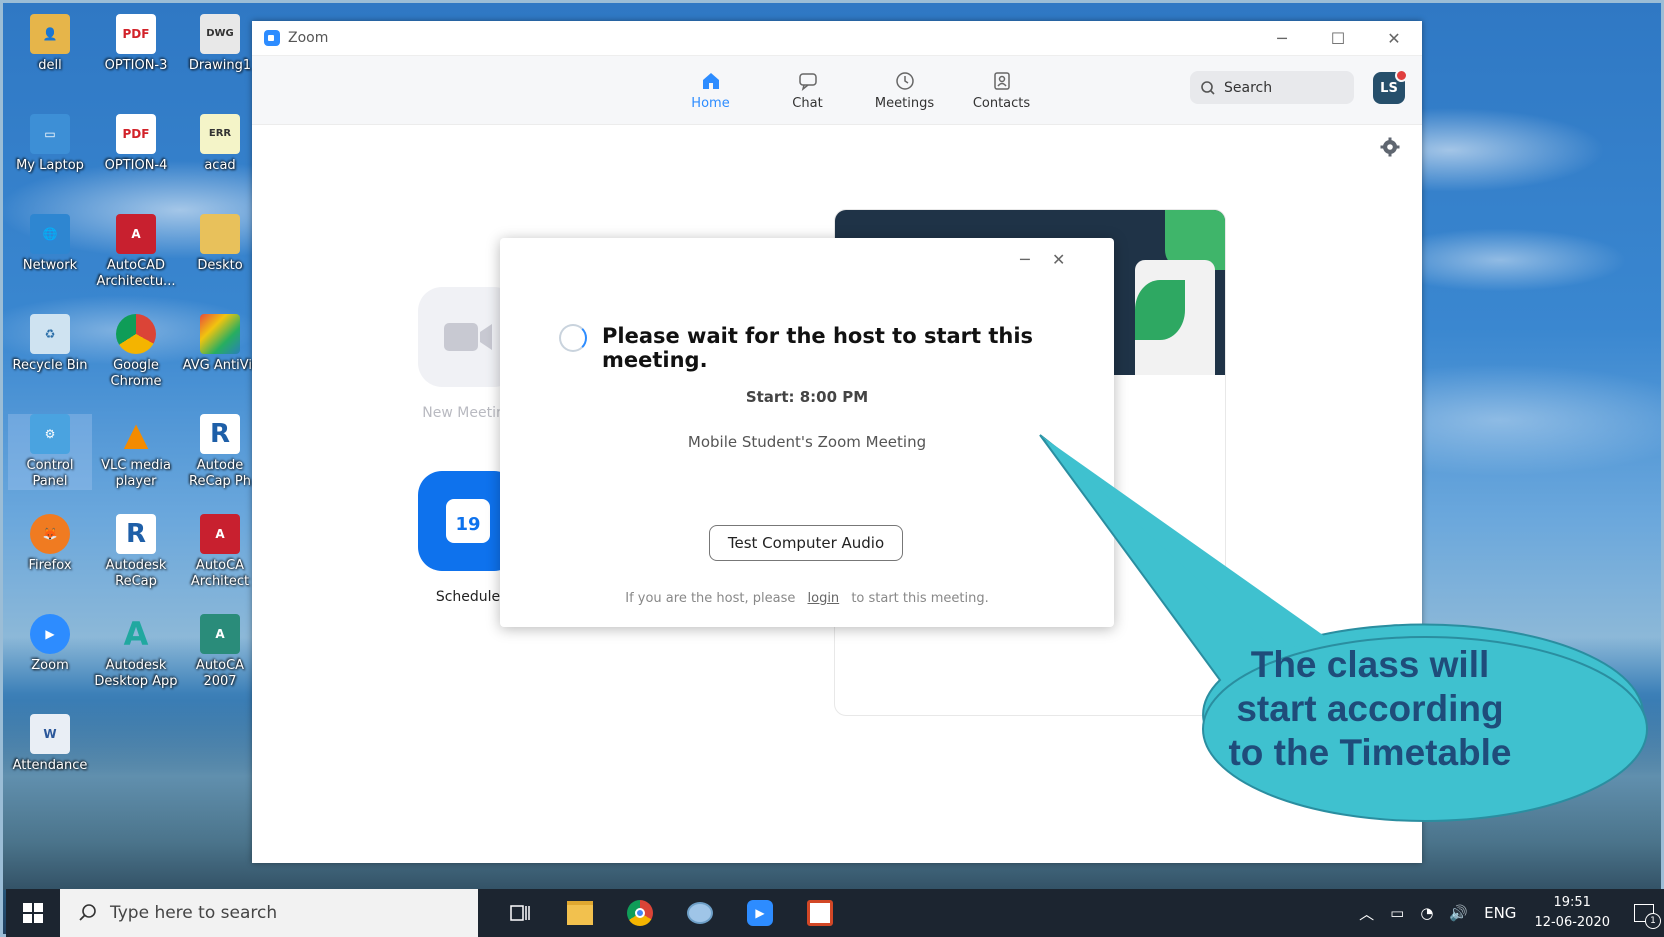 Image resolution: width=1664 pixels, height=937 pixels. Describe the element at coordinates (1397, 913) in the screenshot. I see `battery-icon: ▭` at that location.